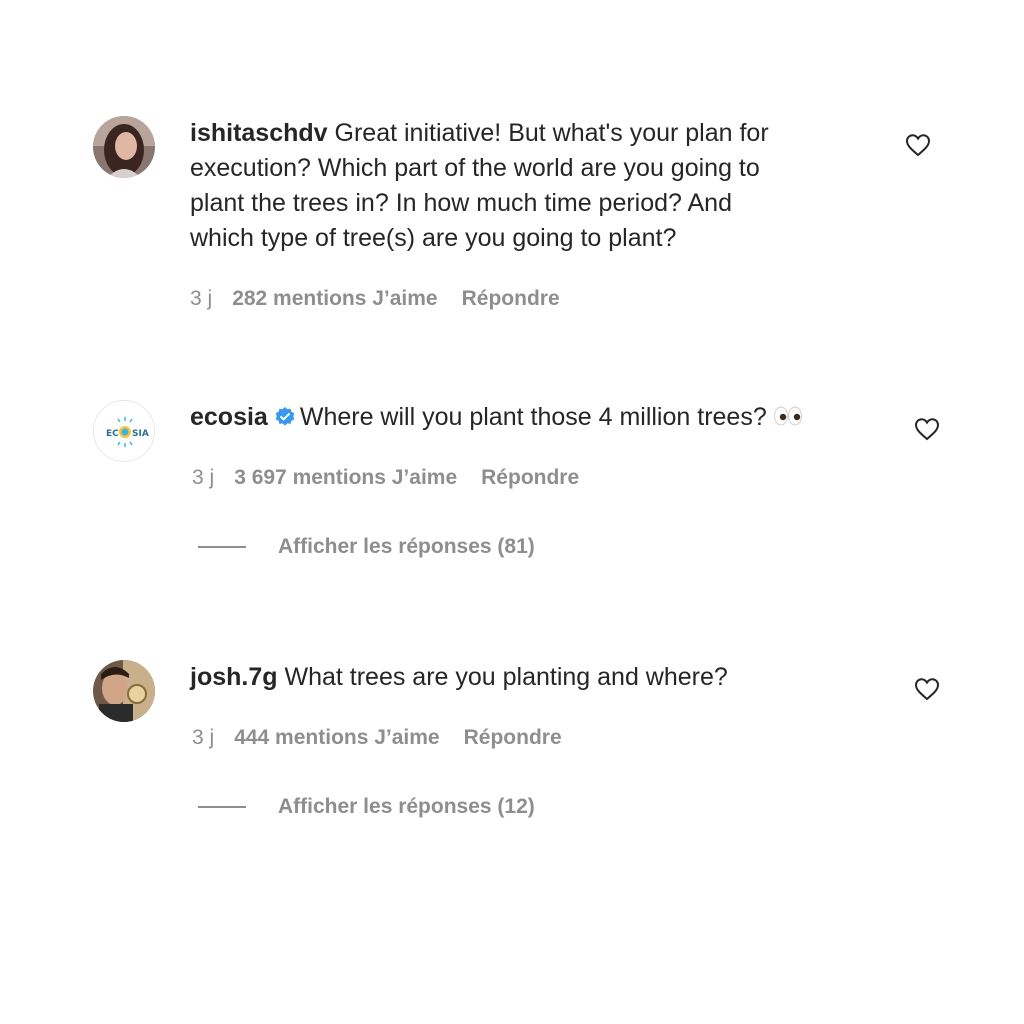 The height and width of the screenshot is (1024, 1024). What do you see at coordinates (229, 417) in the screenshot?
I see `username-link: ecosia` at bounding box center [229, 417].